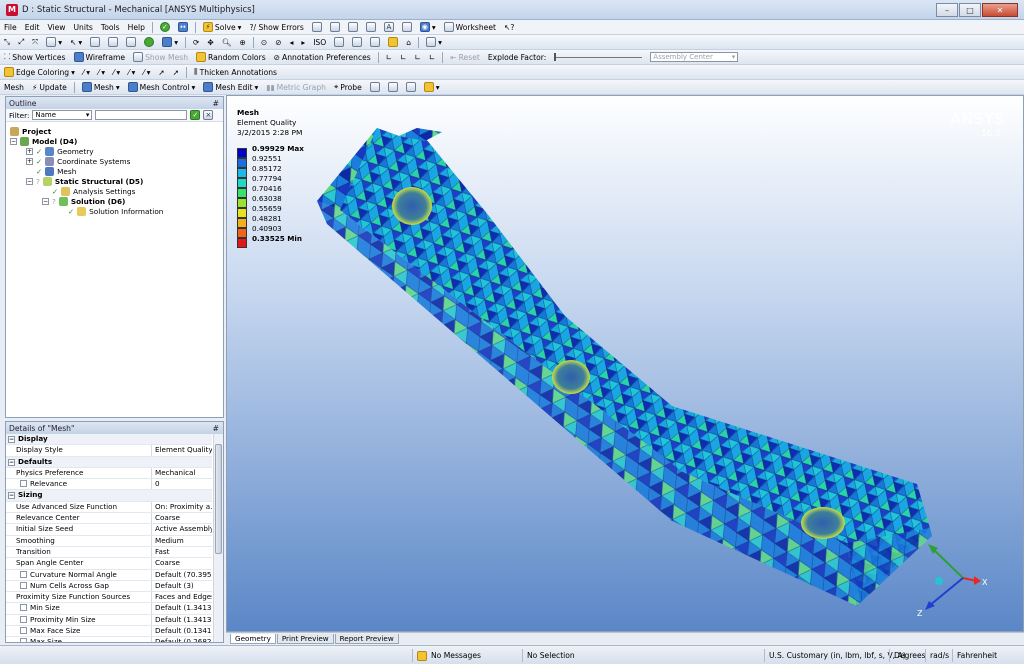  Describe the element at coordinates (598, 57) in the screenshot. I see `explode-factor-slider` at that location.